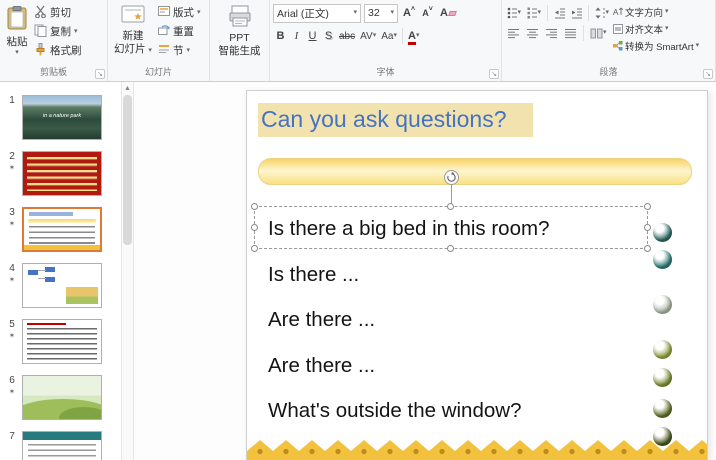  Describe the element at coordinates (76, 32) in the screenshot. I see `copy-dropdown-icon: ▾` at that location.